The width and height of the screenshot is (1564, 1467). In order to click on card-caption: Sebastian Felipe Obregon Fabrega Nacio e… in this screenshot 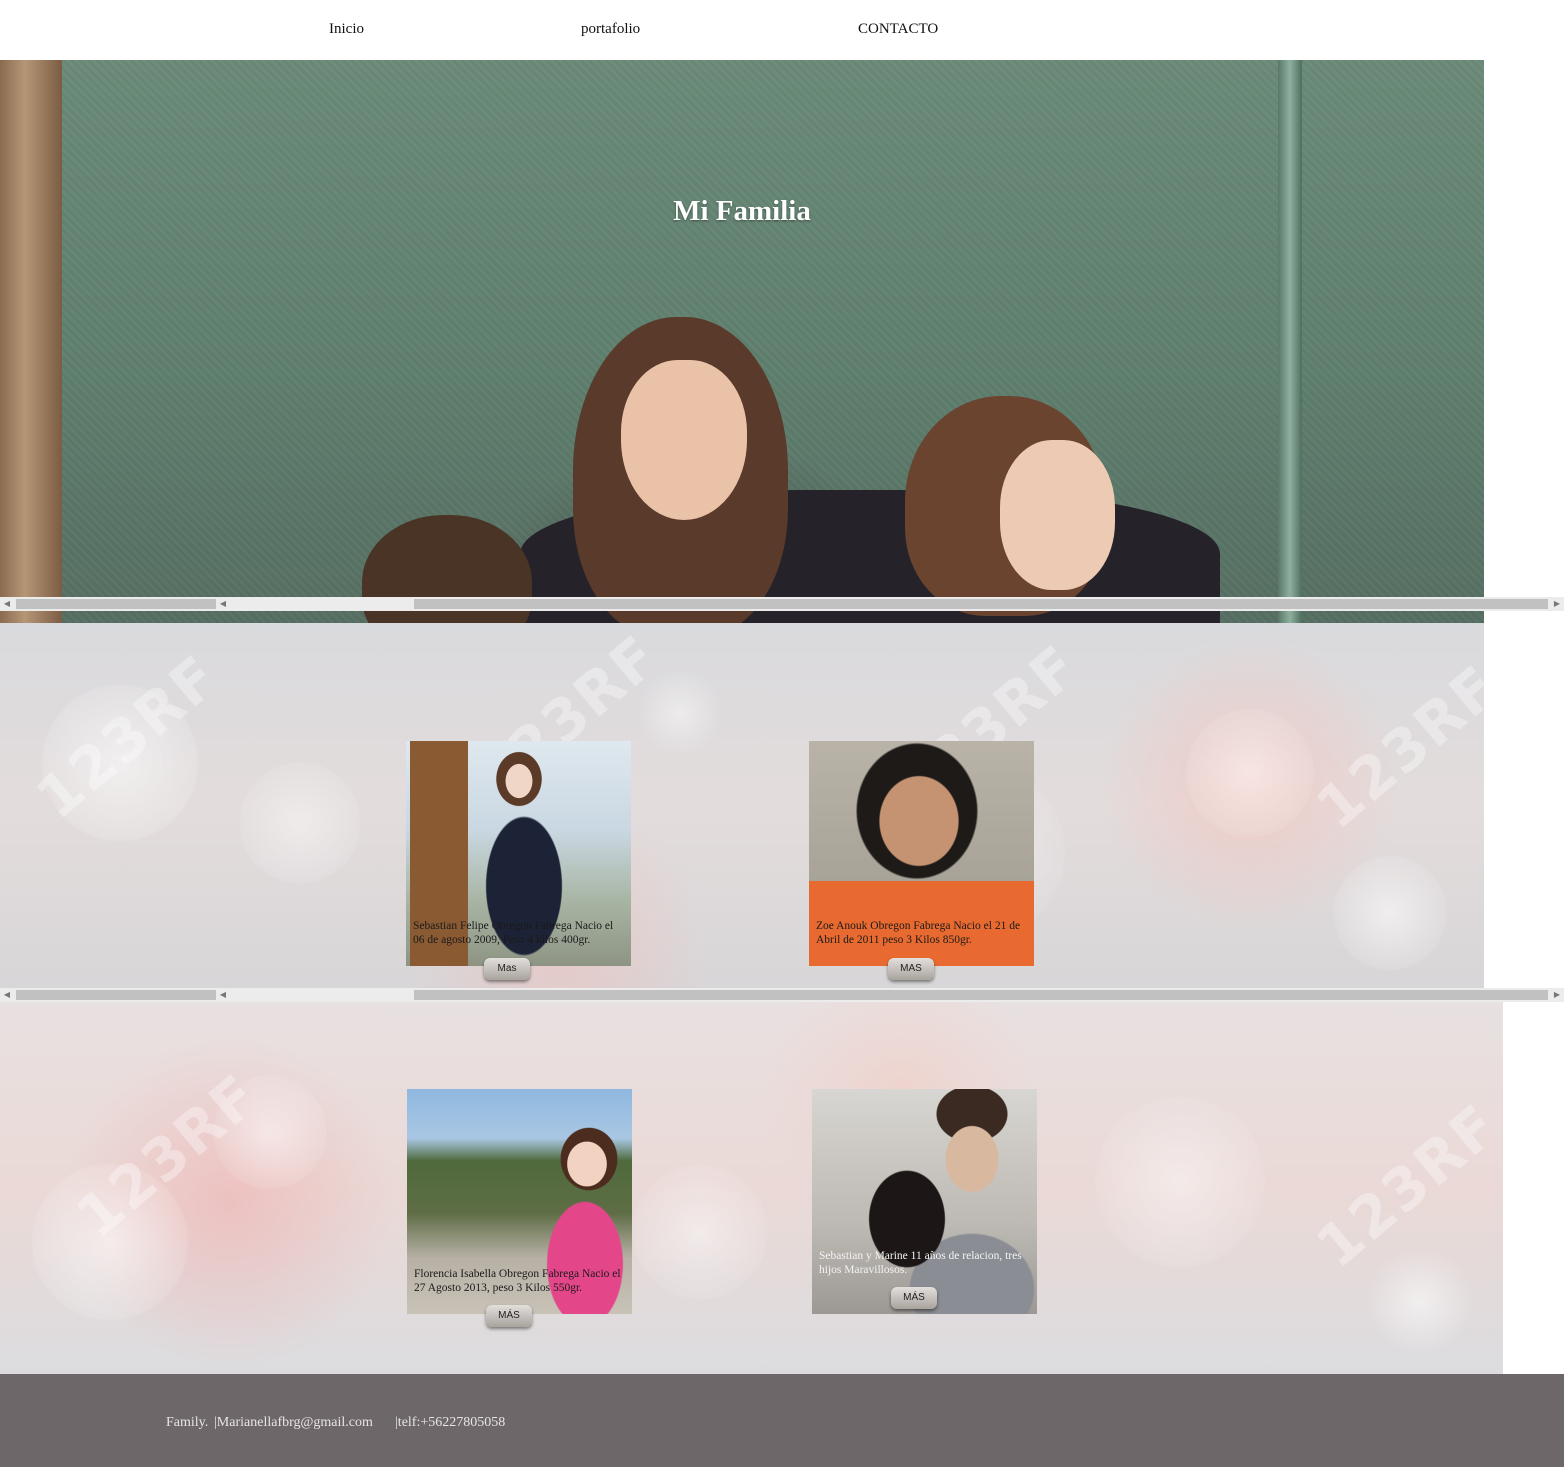, I will do `click(513, 933)`.